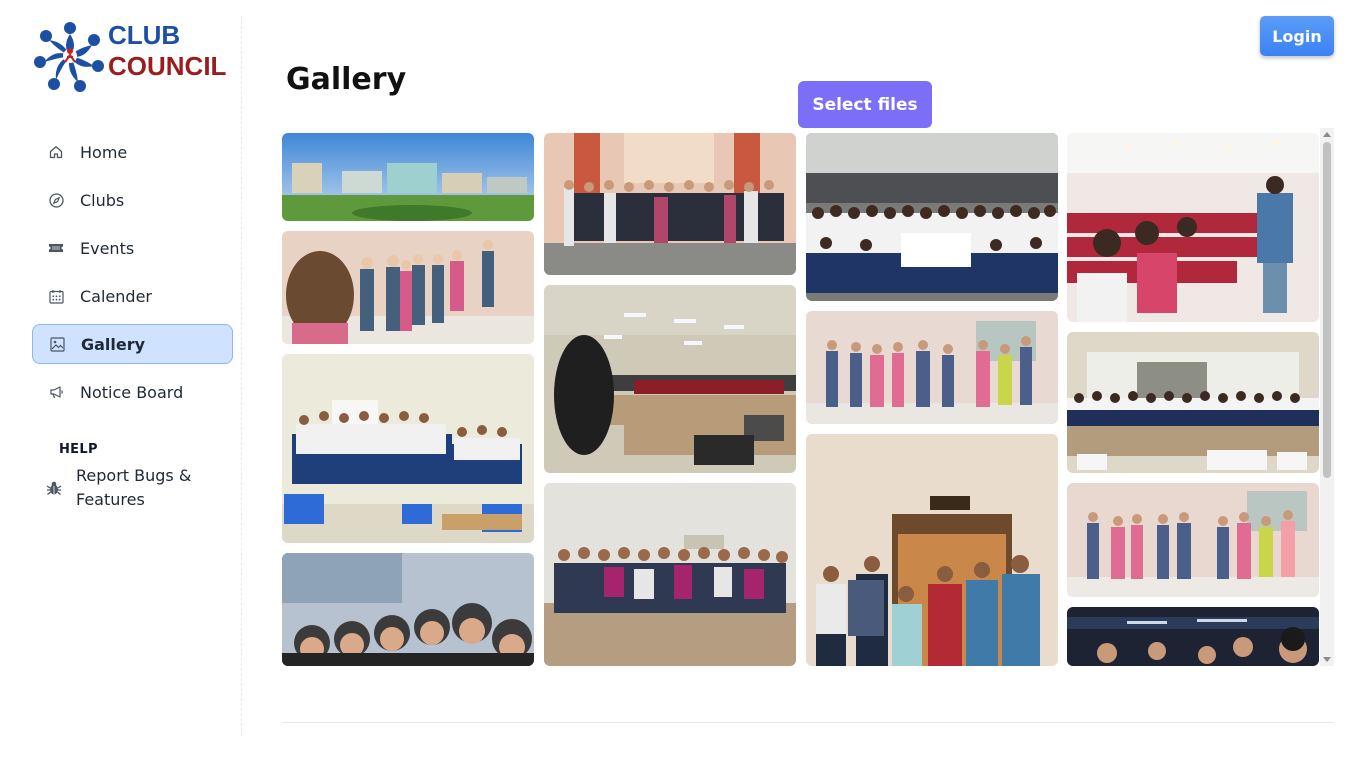  I want to click on megaphone-icon, so click(56, 392).